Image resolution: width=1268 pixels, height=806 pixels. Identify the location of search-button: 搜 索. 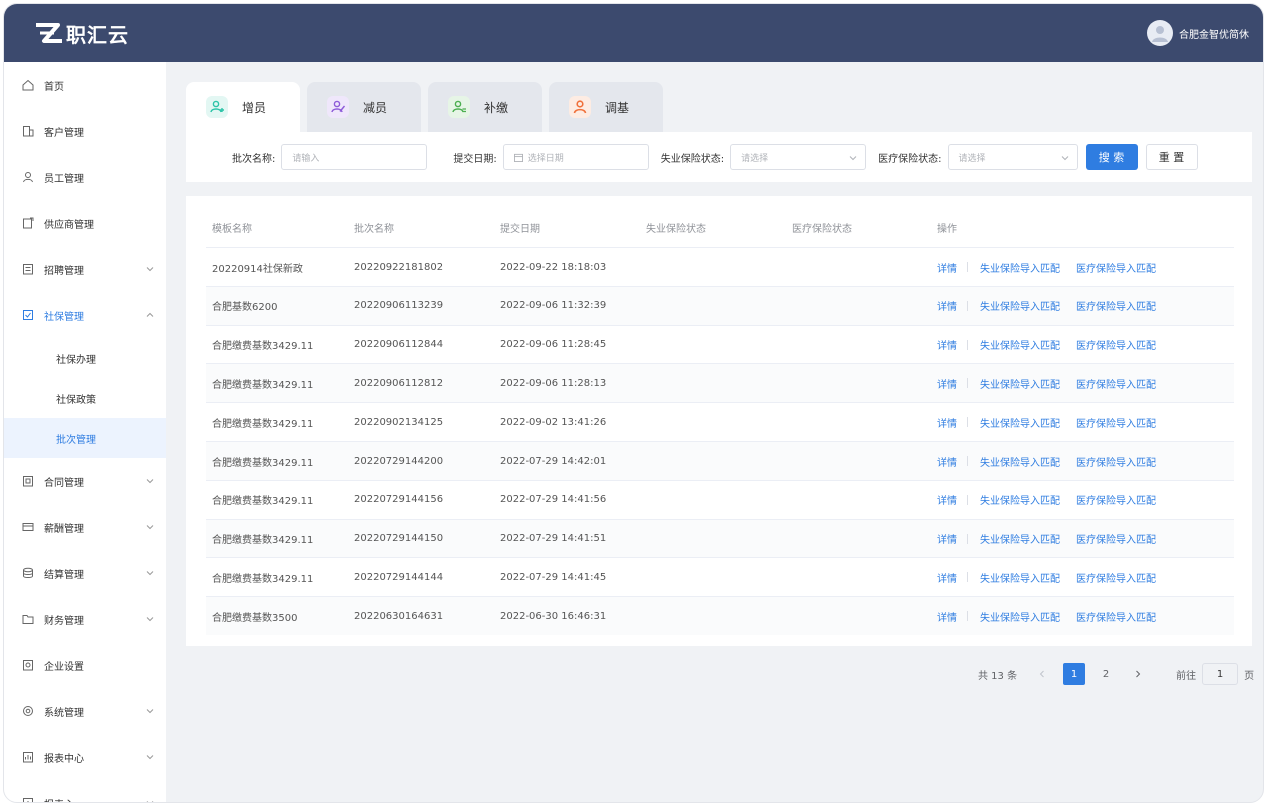
(1111, 157).